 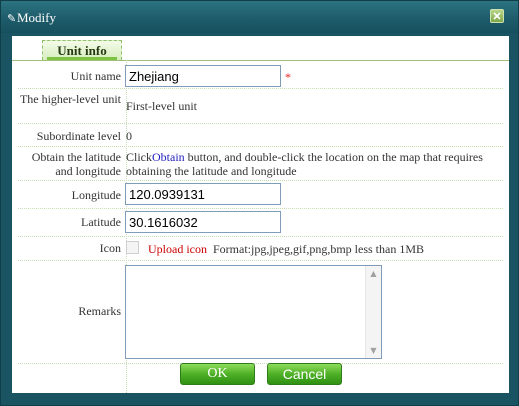 What do you see at coordinates (129, 136) in the screenshot?
I see `subordinate-value: 0` at bounding box center [129, 136].